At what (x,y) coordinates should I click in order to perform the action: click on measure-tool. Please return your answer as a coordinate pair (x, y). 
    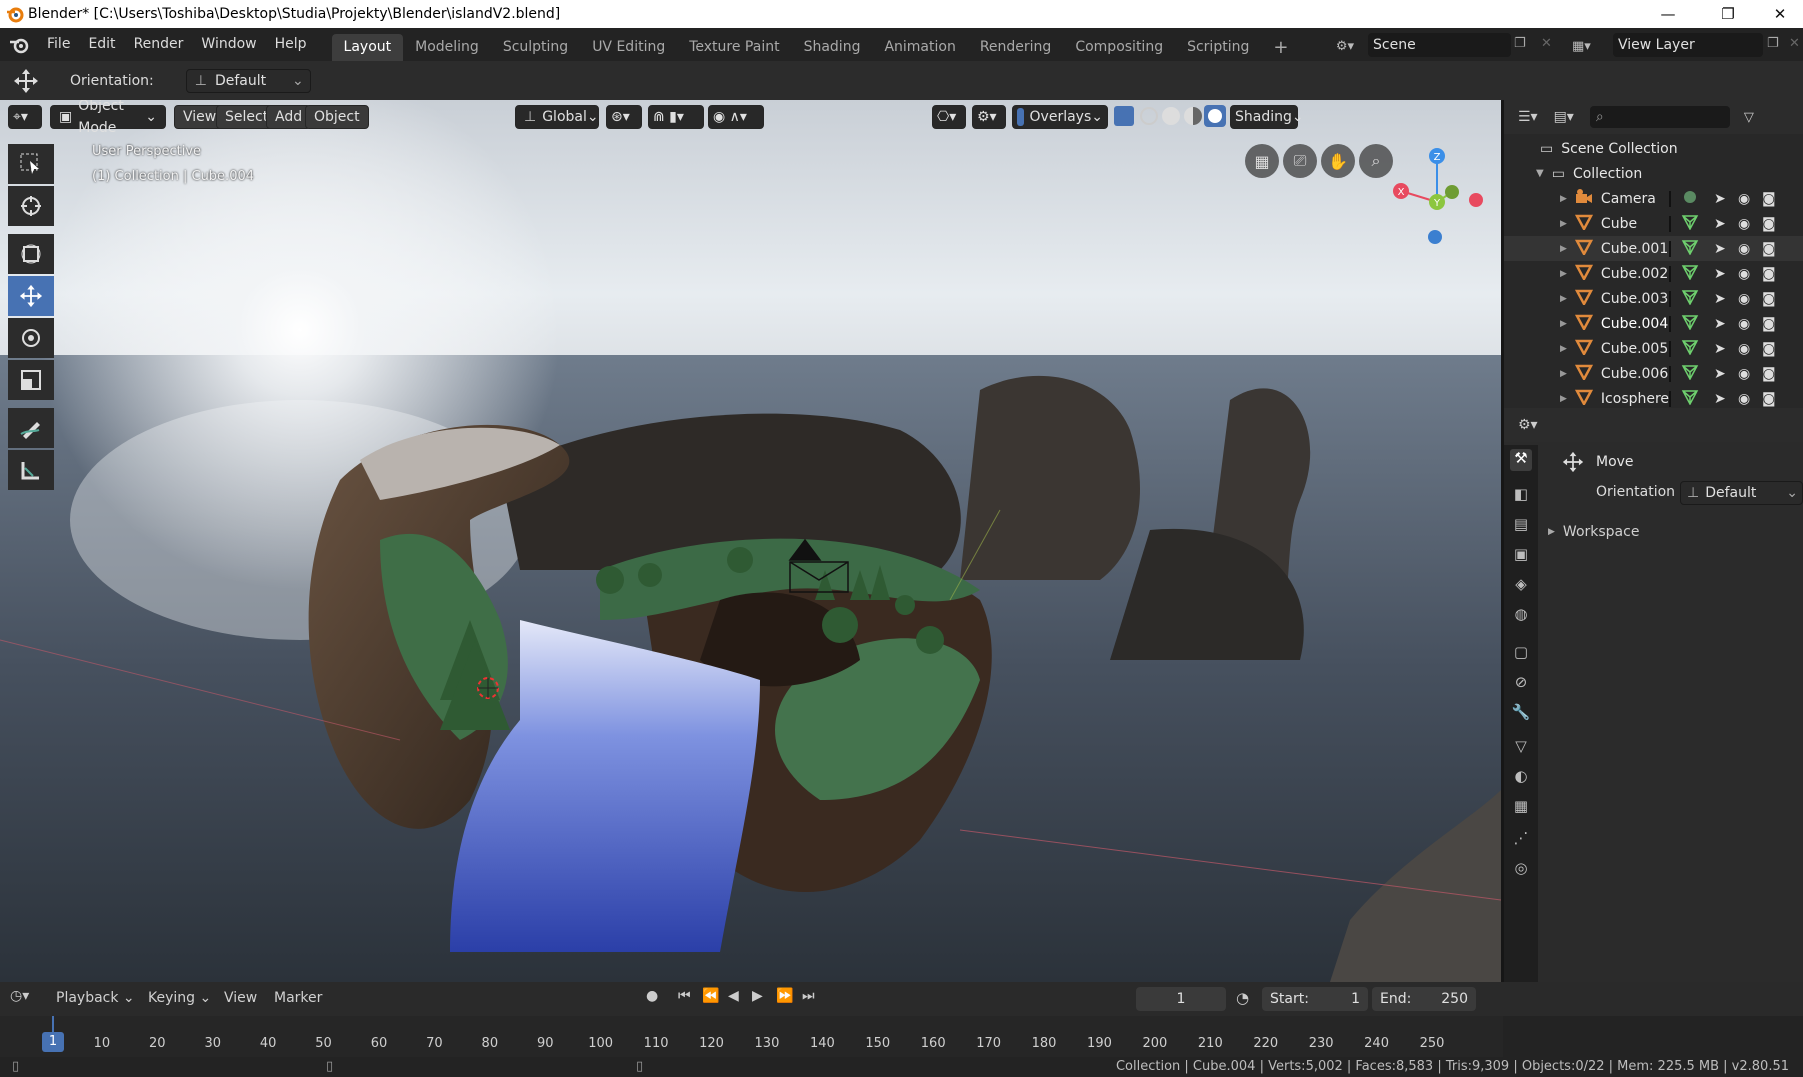
    Looking at the image, I should click on (31, 470).